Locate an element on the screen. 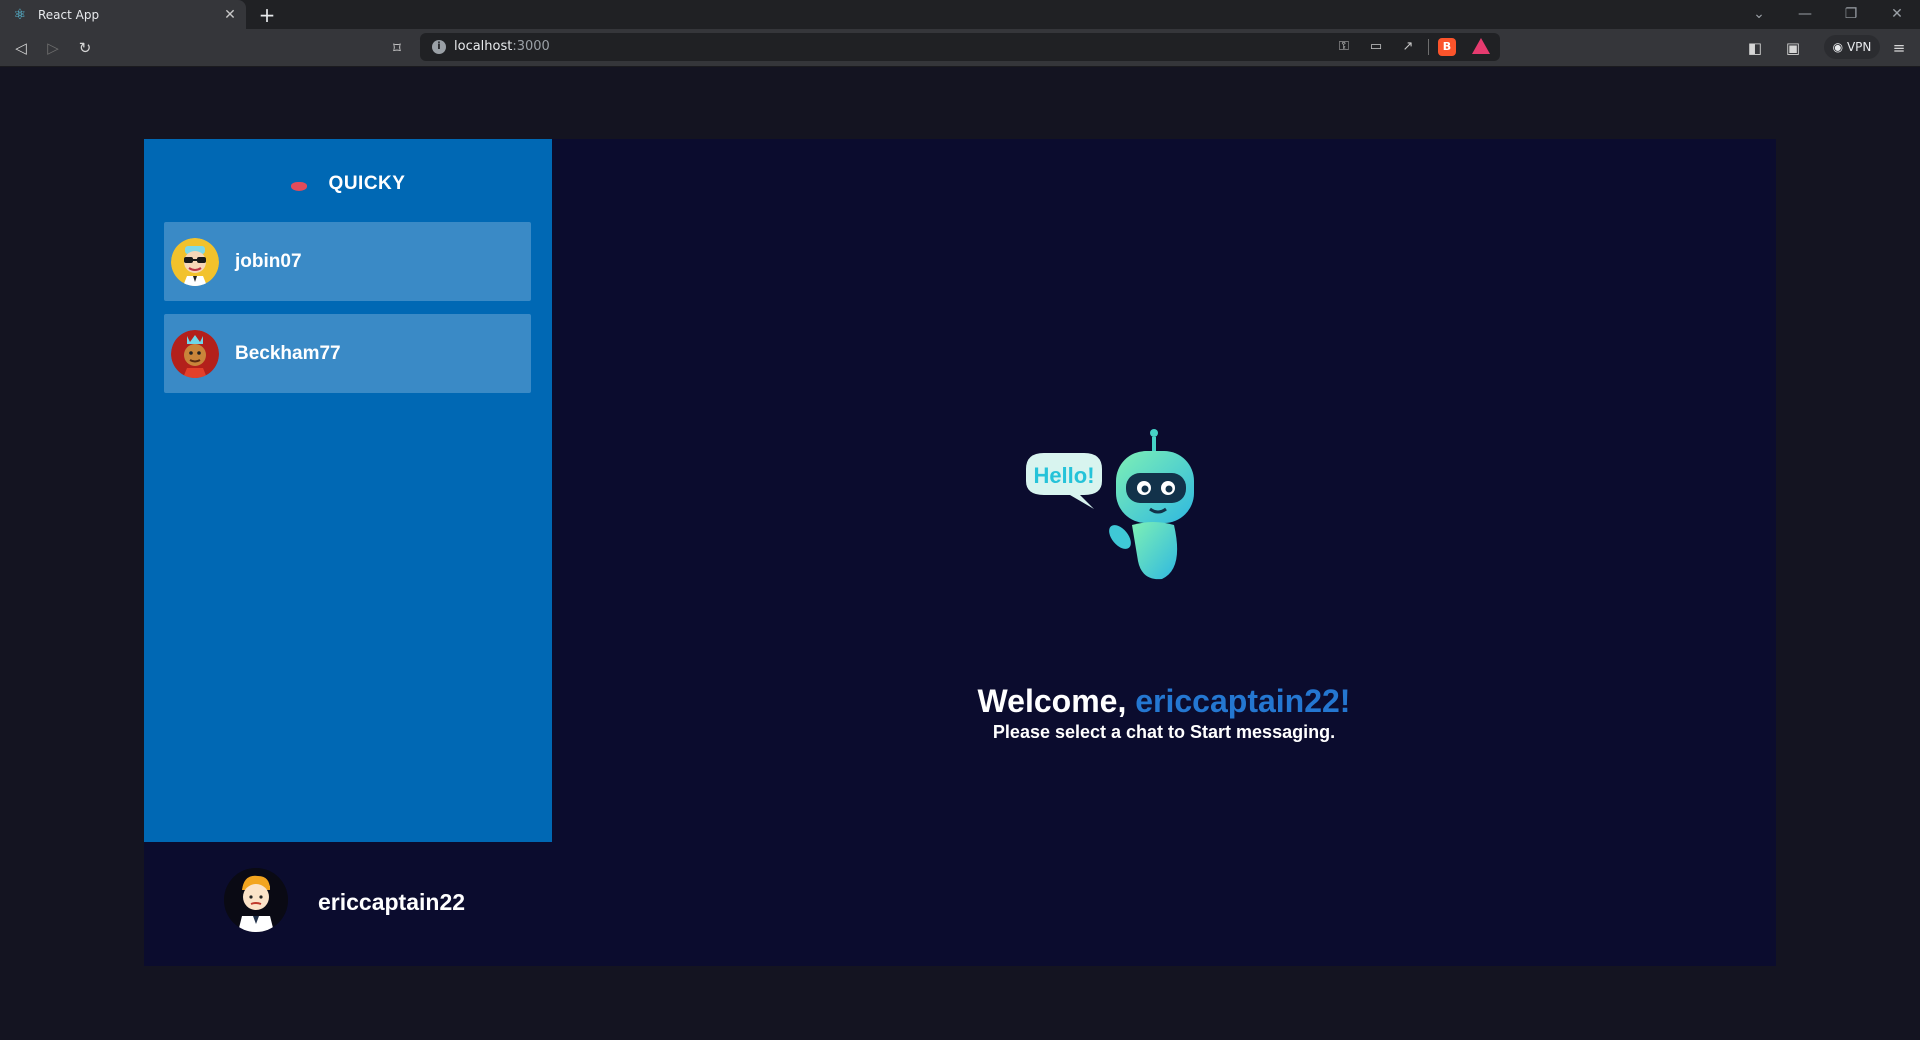  reload-icon: ↻ is located at coordinates (85, 48).